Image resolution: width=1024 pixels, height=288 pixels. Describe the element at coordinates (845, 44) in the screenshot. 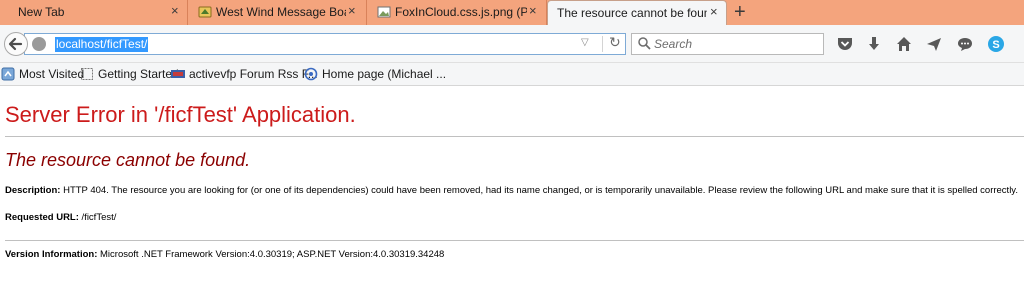

I see `pocket-icon` at that location.